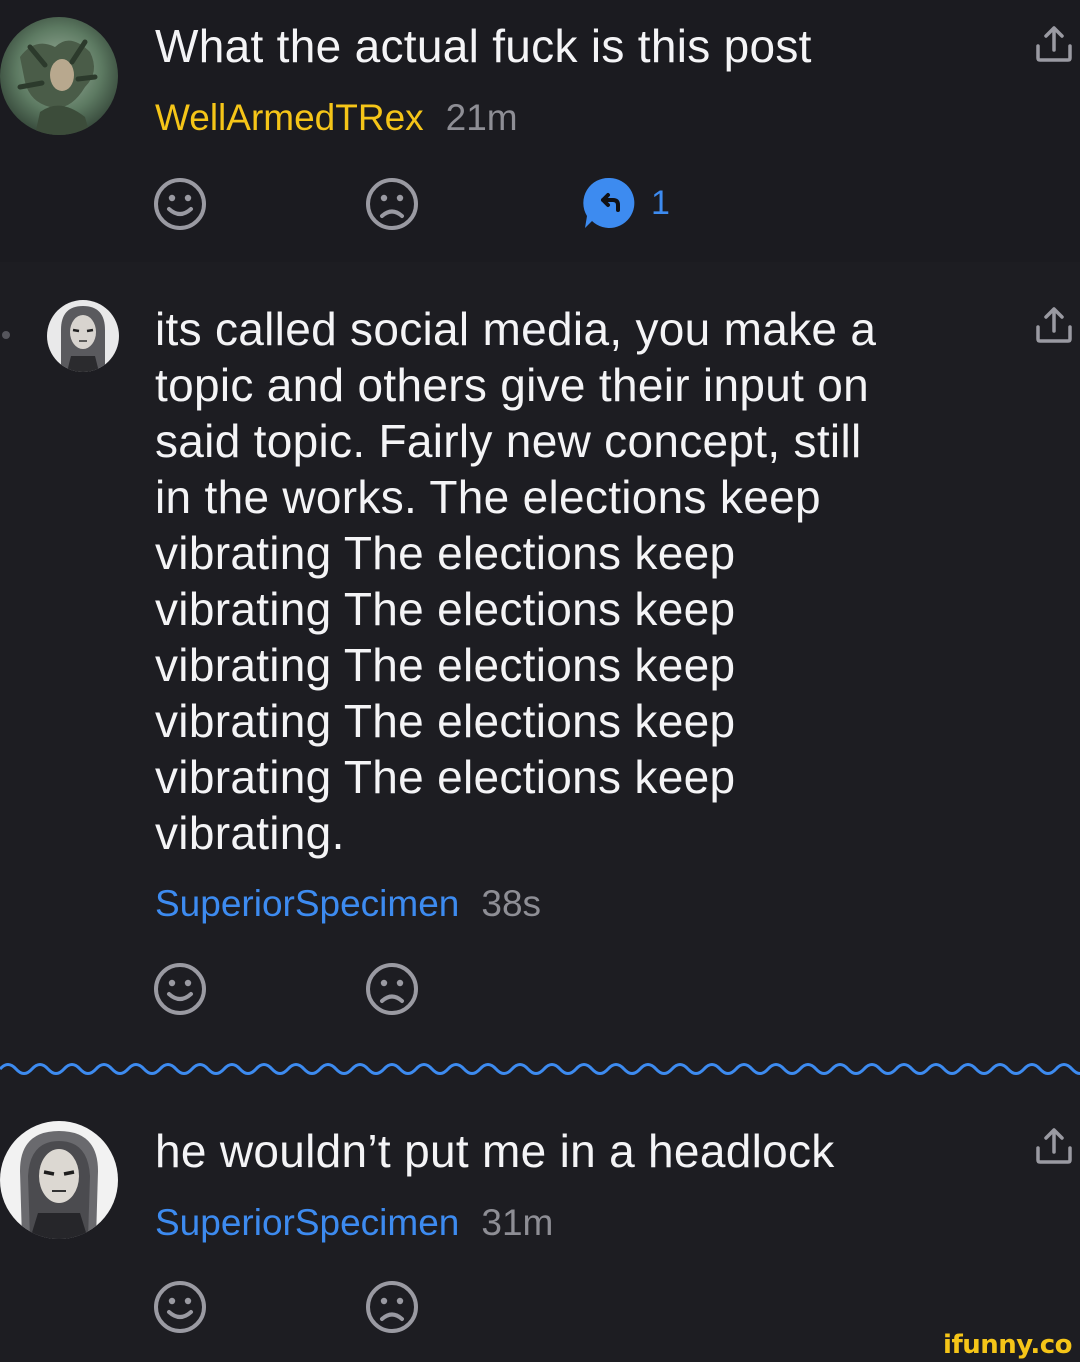 The image size is (1080, 1362). What do you see at coordinates (511, 903) in the screenshot?
I see `timestamp: 38s` at bounding box center [511, 903].